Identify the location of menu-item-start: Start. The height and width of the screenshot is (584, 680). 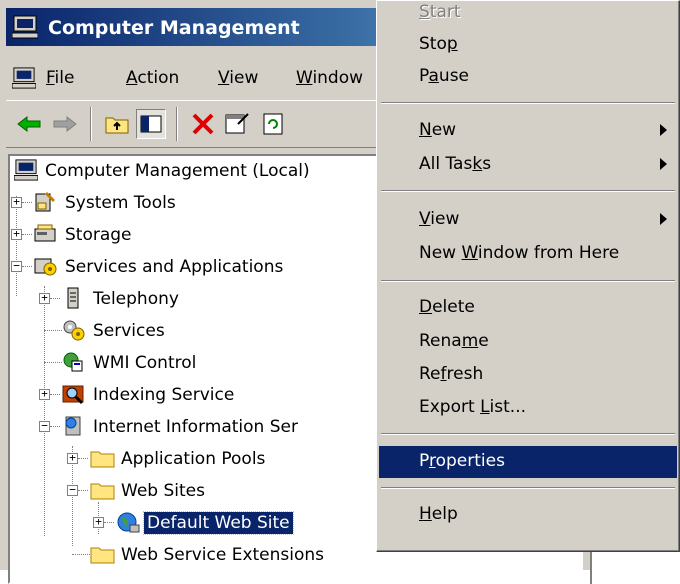
(528, 14).